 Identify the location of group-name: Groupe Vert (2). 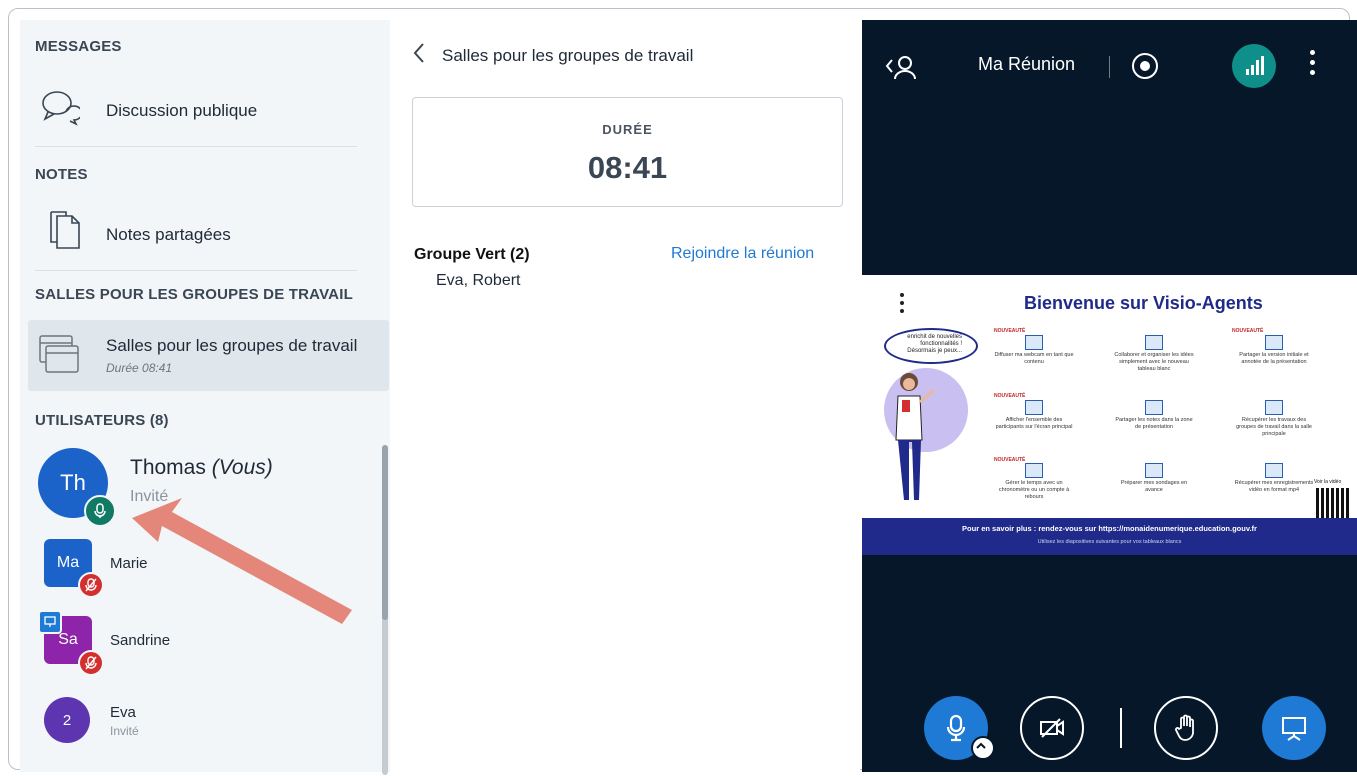
(472, 254).